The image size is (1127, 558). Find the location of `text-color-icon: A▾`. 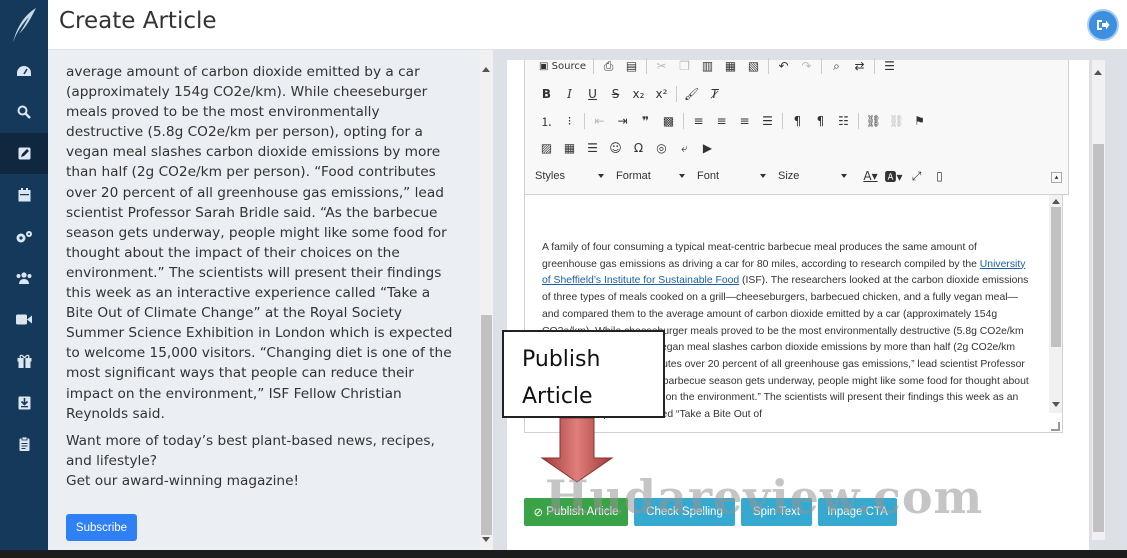

text-color-icon: A▾ is located at coordinates (870, 176).